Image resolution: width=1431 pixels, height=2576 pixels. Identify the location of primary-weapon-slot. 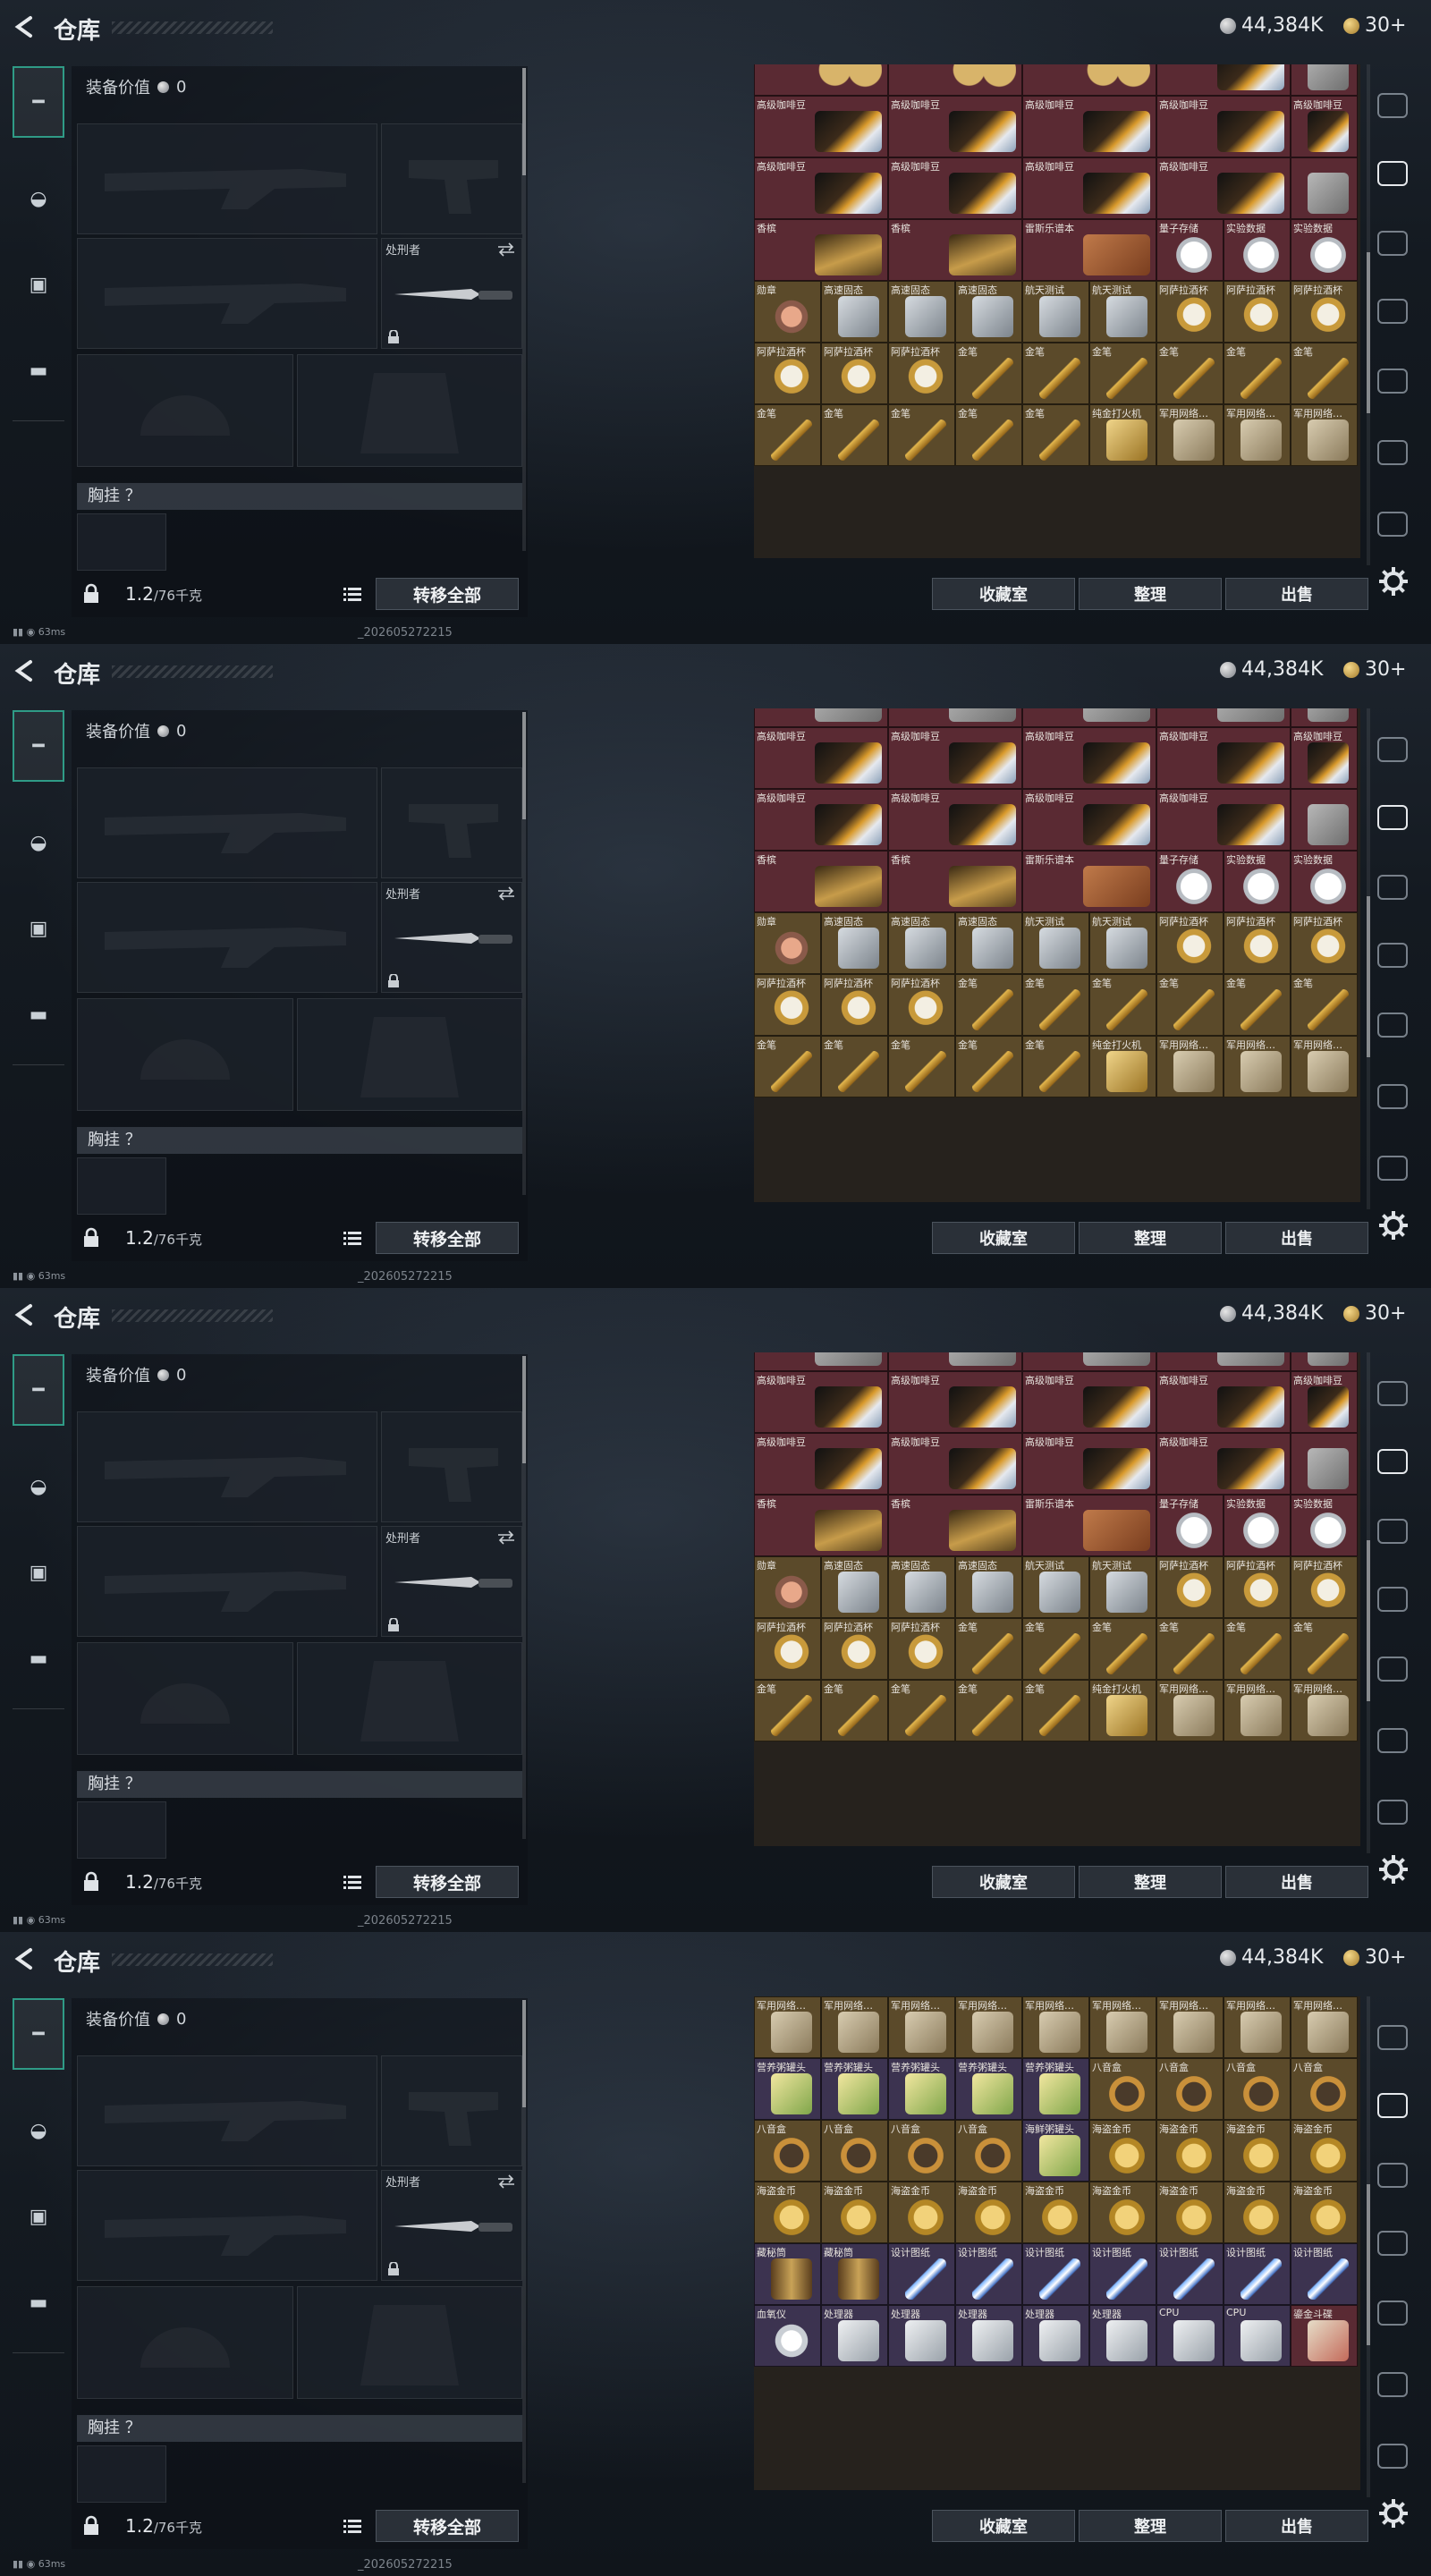
(227, 822).